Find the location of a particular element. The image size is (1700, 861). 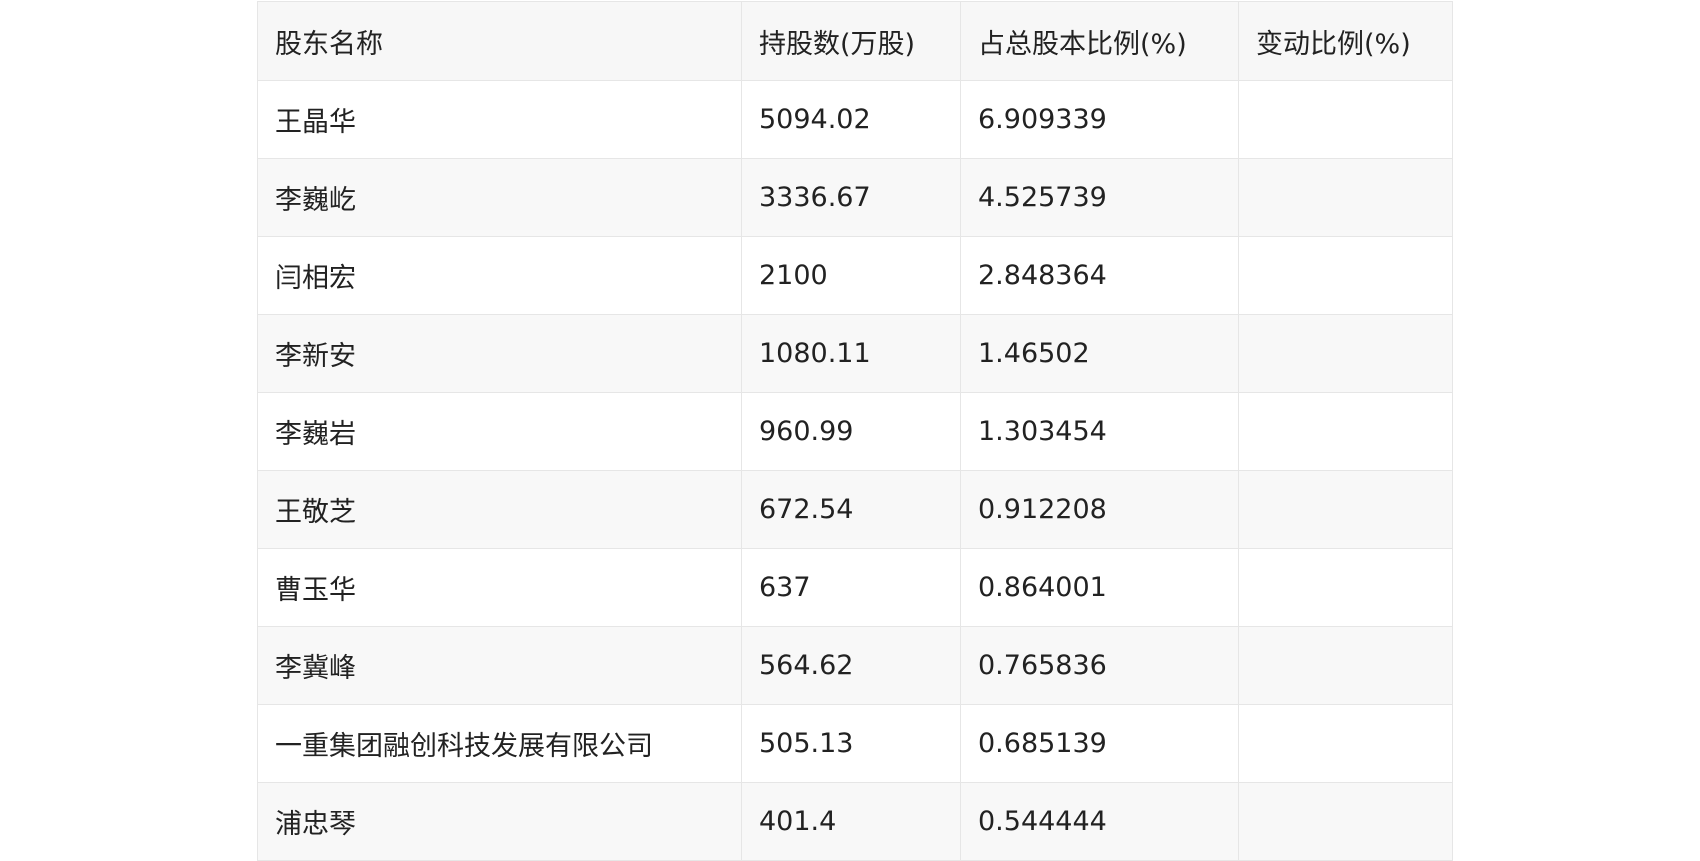

table-row: 李巍屹 3336.67 4.525739 is located at coordinates (855, 197).